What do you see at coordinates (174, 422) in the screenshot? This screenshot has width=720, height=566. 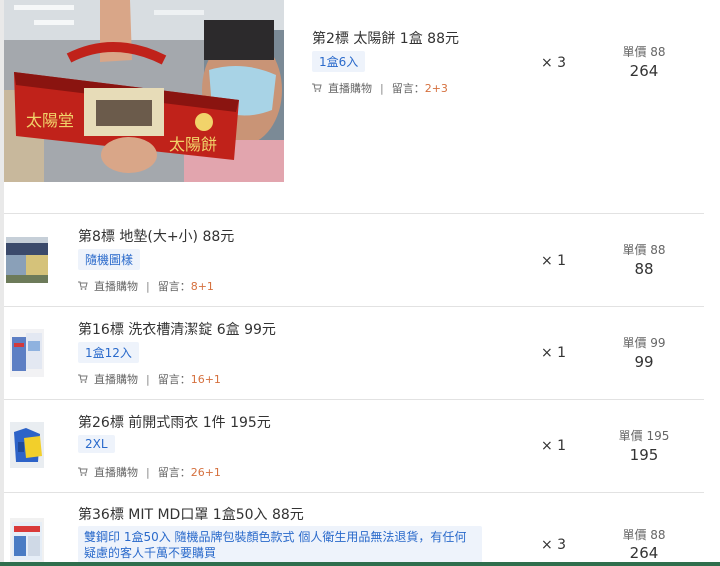 I see `item-title: 第26標 前開式雨衣 1件 195元` at bounding box center [174, 422].